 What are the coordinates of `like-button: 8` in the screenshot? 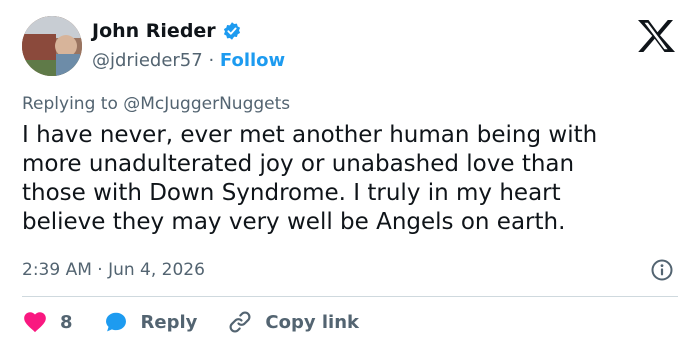 It's located at (47, 322).